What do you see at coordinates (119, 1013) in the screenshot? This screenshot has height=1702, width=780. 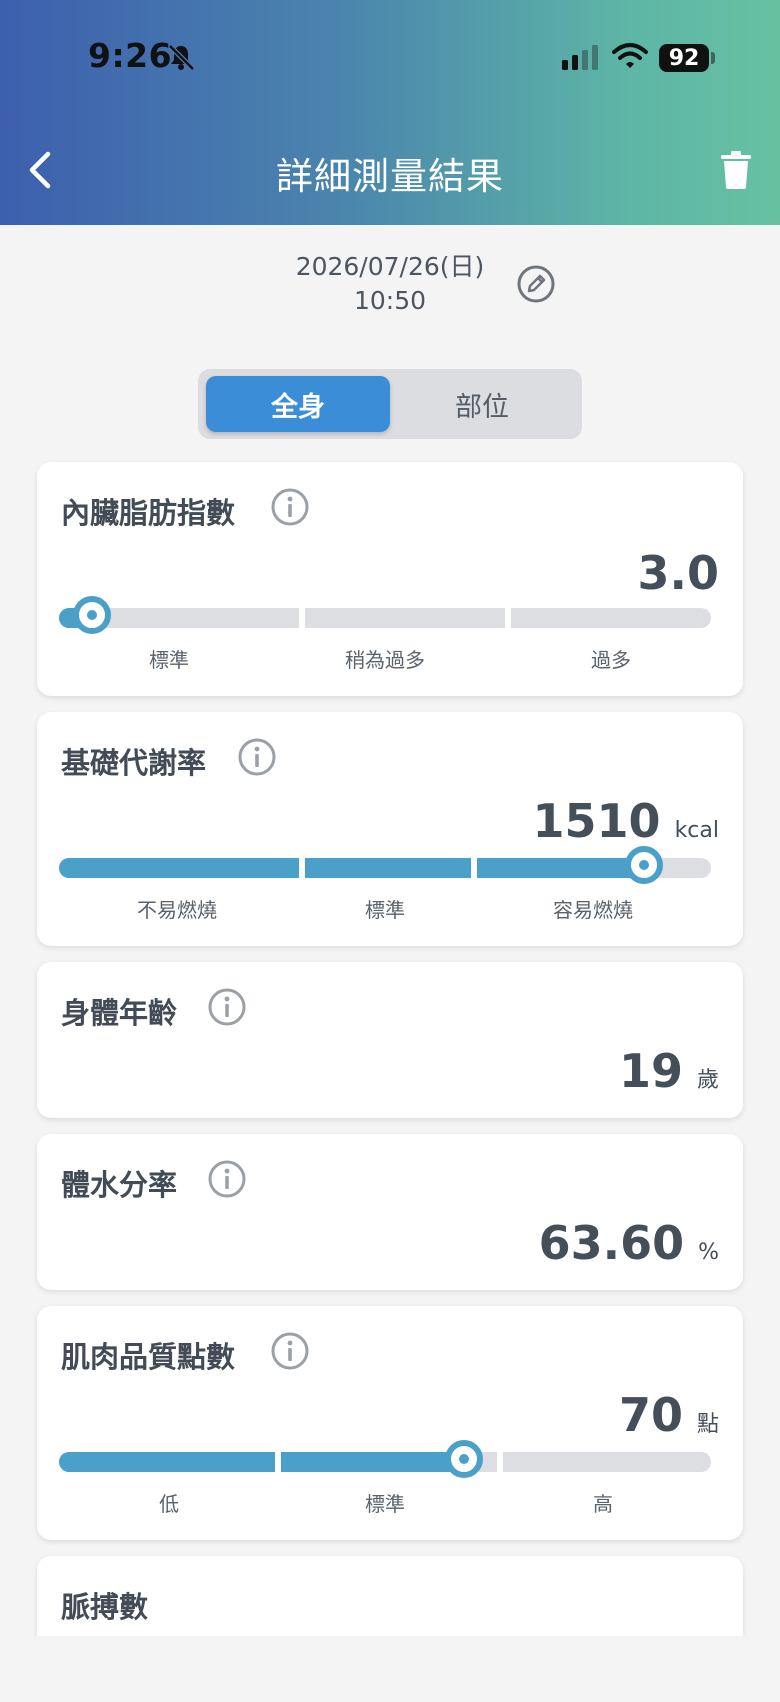 I see `card-title: 身體年齡` at bounding box center [119, 1013].